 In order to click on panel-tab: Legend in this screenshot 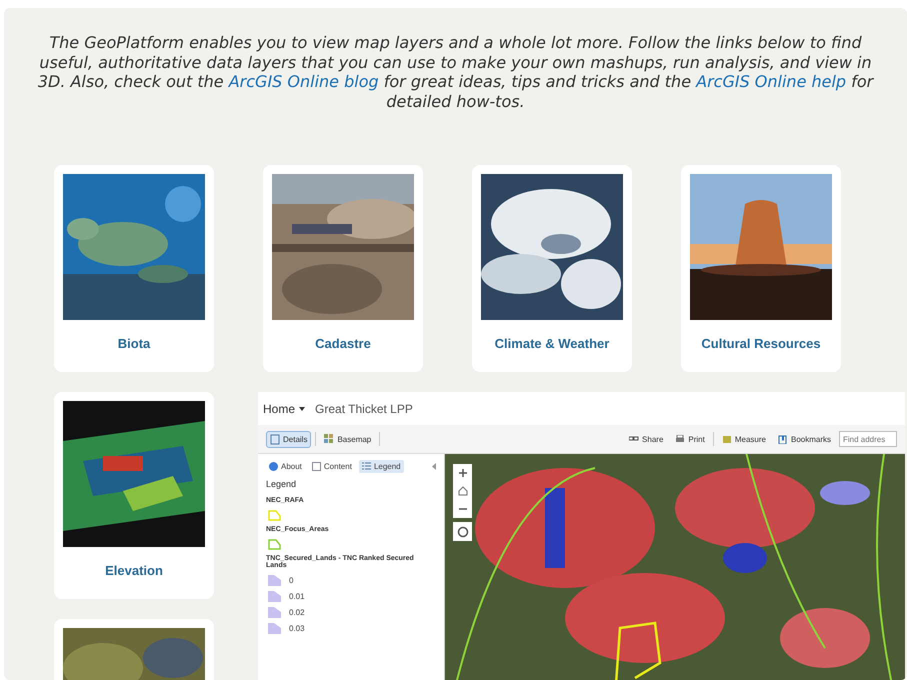, I will do `click(381, 466)`.